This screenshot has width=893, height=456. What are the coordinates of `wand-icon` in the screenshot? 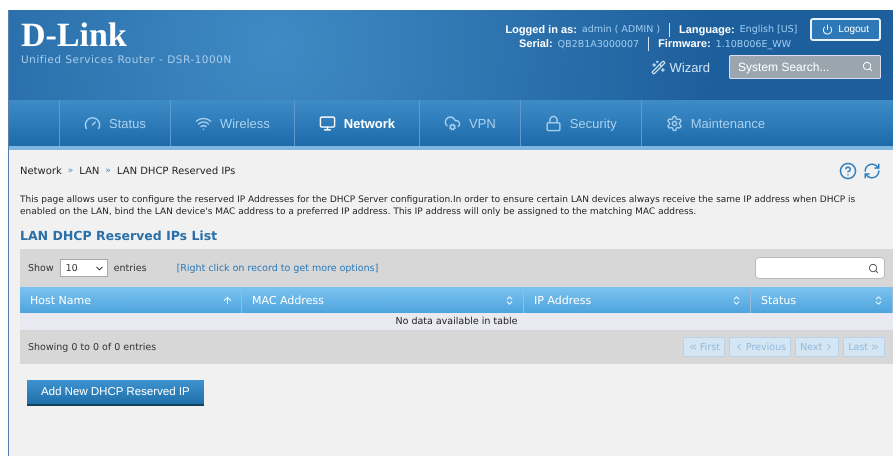 It's located at (658, 67).